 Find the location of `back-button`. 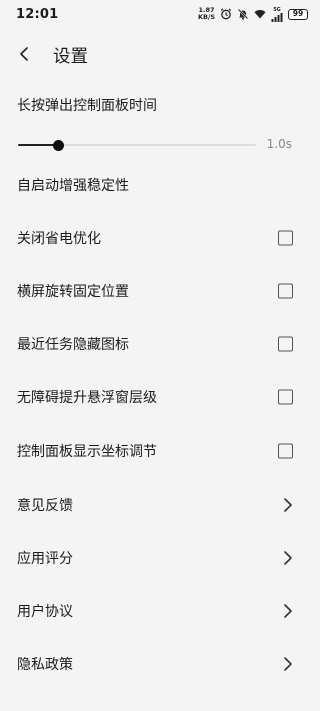

back-button is located at coordinates (24, 54).